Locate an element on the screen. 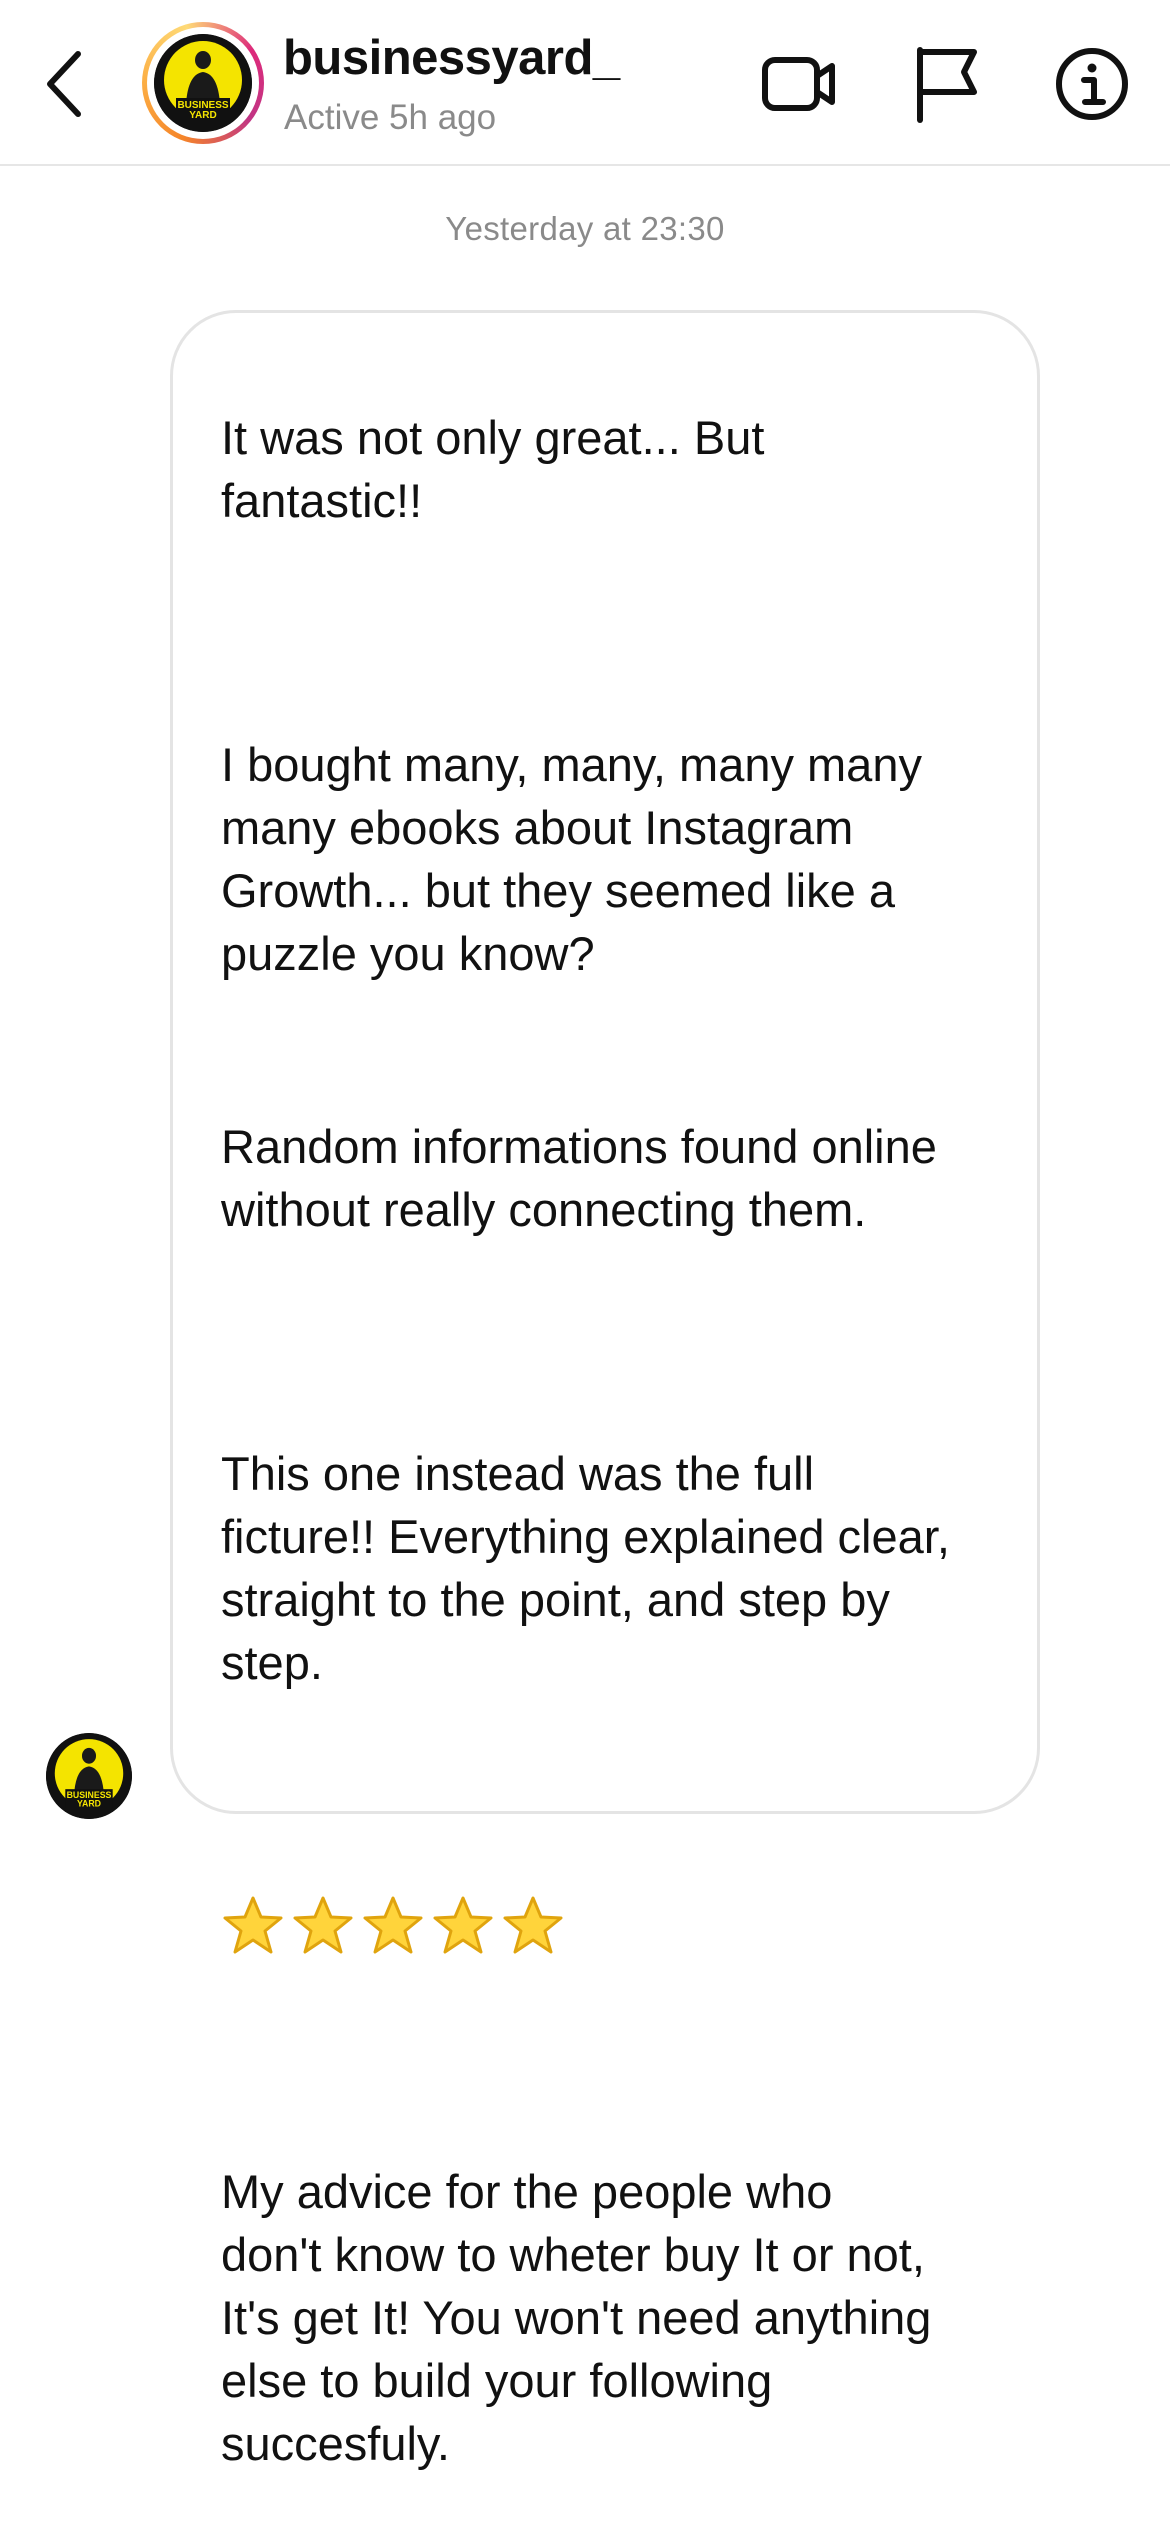  sender-avatar: BUSINESS YARD is located at coordinates (89, 1776).